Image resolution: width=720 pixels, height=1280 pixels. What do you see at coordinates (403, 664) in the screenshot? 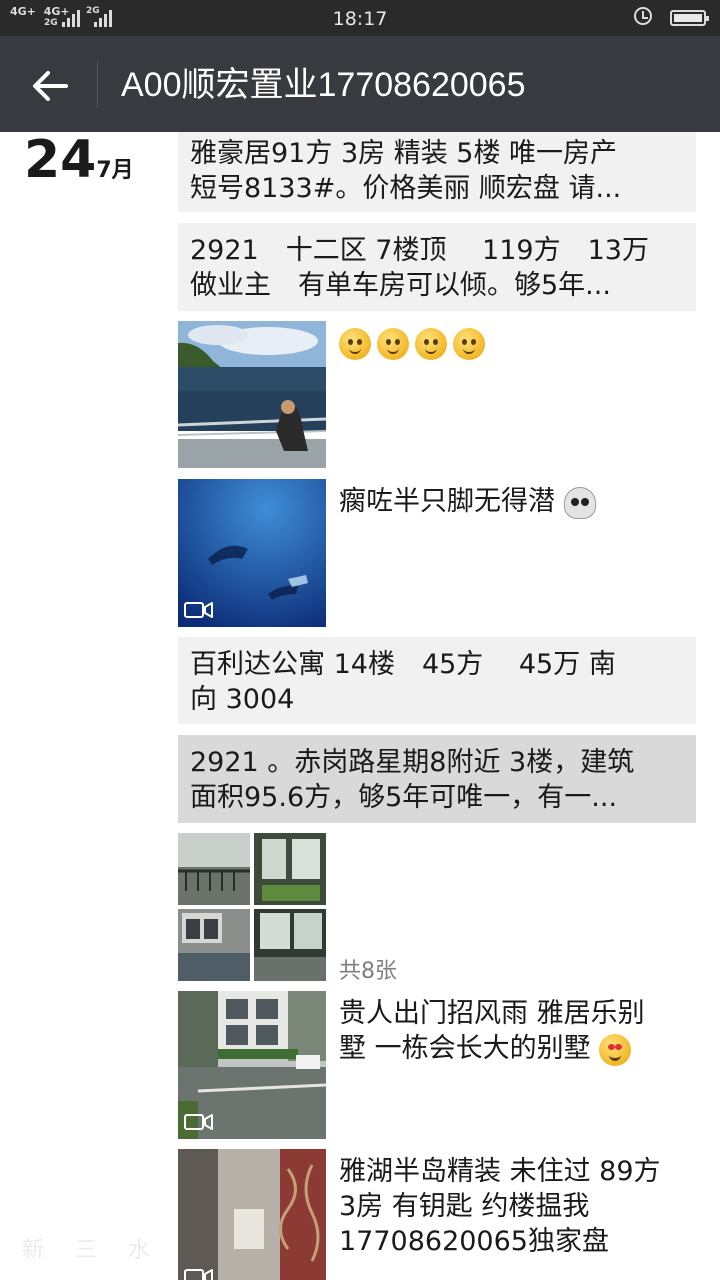
I see `post-text-line: 百利达公寓 14楼 45方 45万 南` at bounding box center [403, 664].